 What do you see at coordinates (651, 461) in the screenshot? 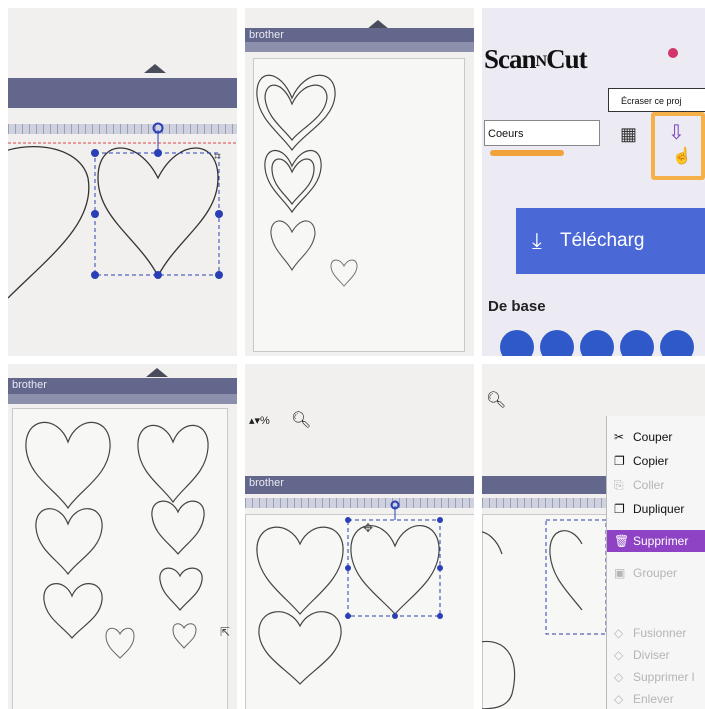
I see `menu-label: Copier` at bounding box center [651, 461].